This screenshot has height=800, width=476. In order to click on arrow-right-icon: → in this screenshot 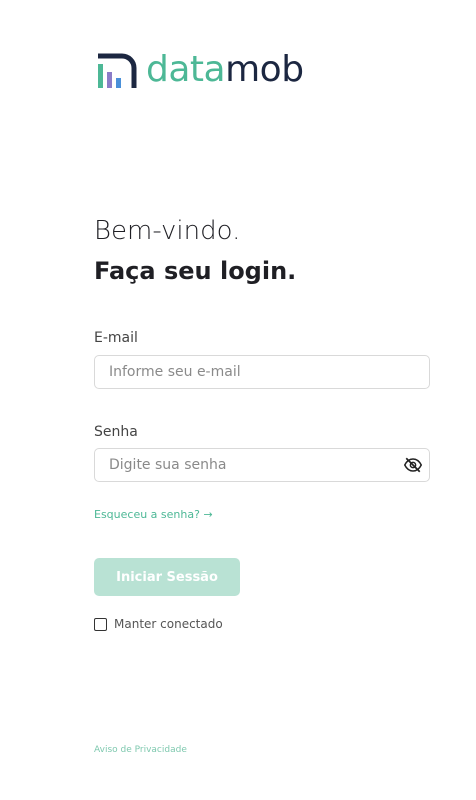, I will do `click(208, 514)`.